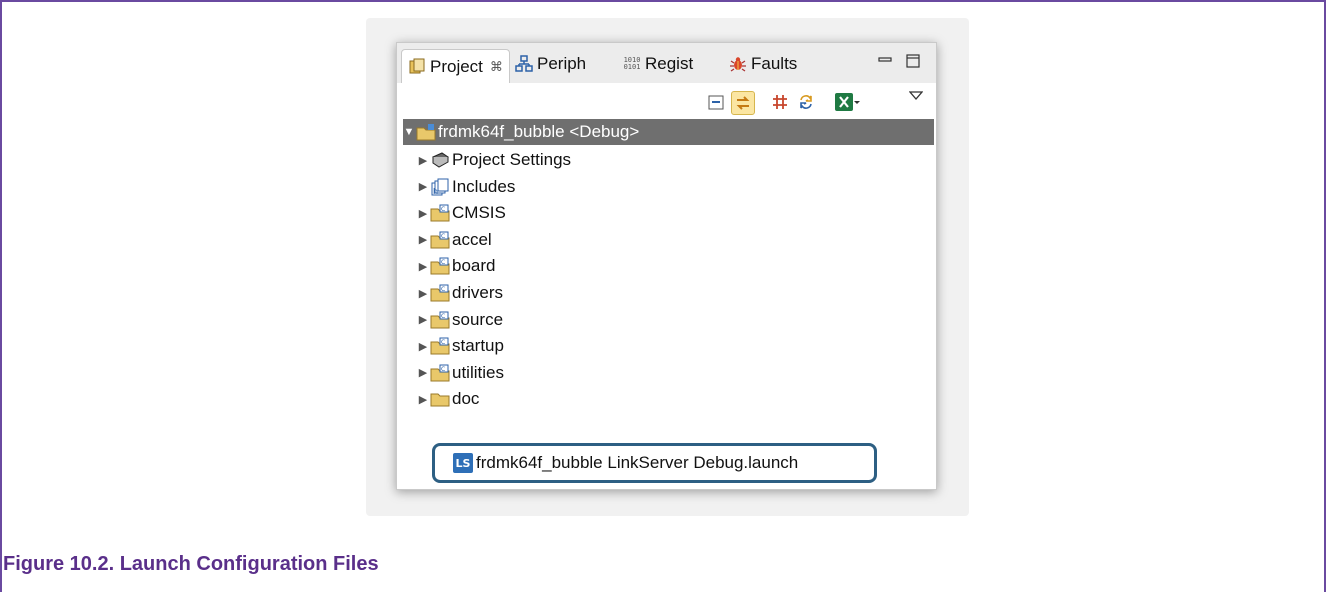 The height and width of the screenshot is (594, 1328). I want to click on registers-icon: 1010 0101, so click(632, 63).